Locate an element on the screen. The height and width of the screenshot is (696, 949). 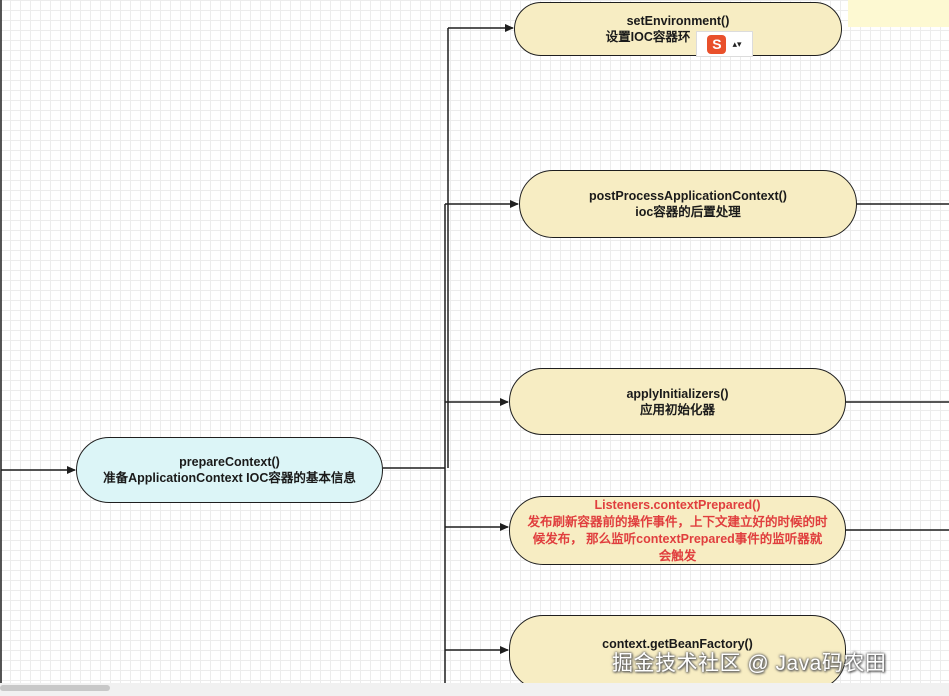
sogou-logo-icon: S is located at coordinates (717, 44).